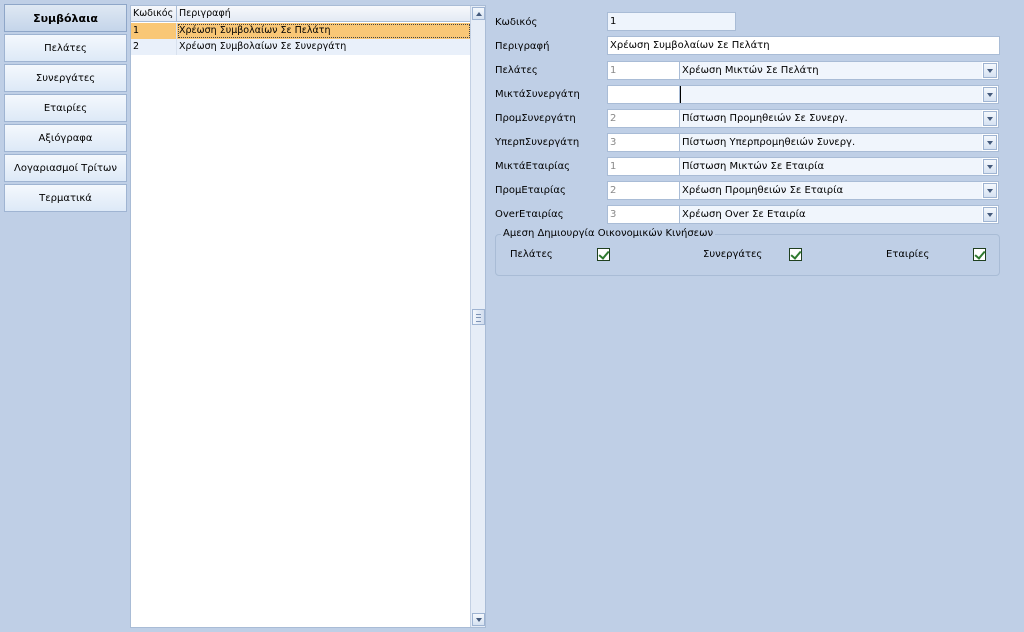  What do you see at coordinates (522, 46) in the screenshot?
I see `description-label: Περιγραφή` at bounding box center [522, 46].